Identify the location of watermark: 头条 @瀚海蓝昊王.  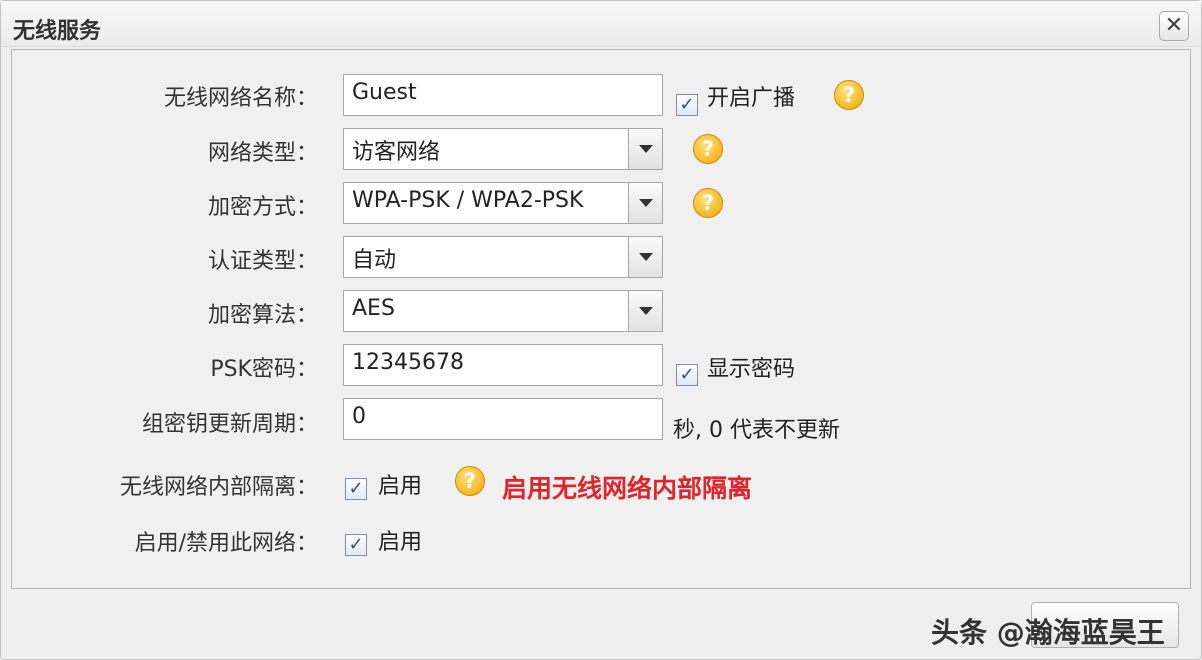
(1048, 632).